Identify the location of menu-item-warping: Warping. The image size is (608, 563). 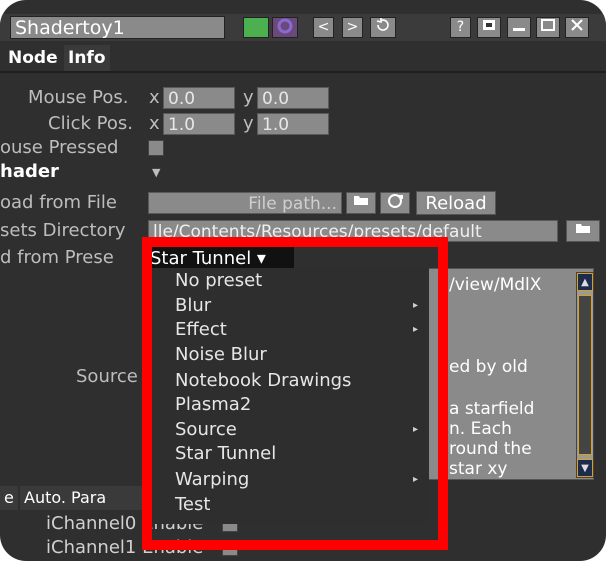
(212, 480).